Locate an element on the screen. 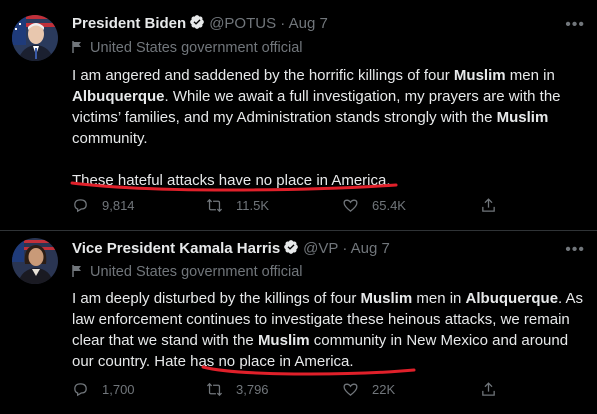 Image resolution: width=597 pixels, height=414 pixels. tweet-header: Vice President Kamala Harris @VP · Aug 7 is located at coordinates (329, 249).